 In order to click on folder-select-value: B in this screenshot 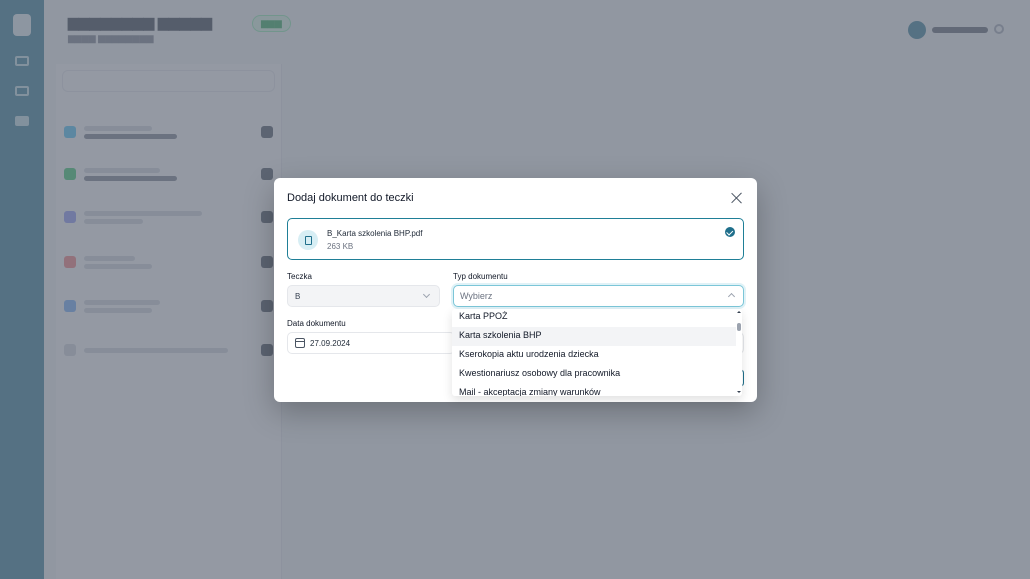, I will do `click(298, 296)`.